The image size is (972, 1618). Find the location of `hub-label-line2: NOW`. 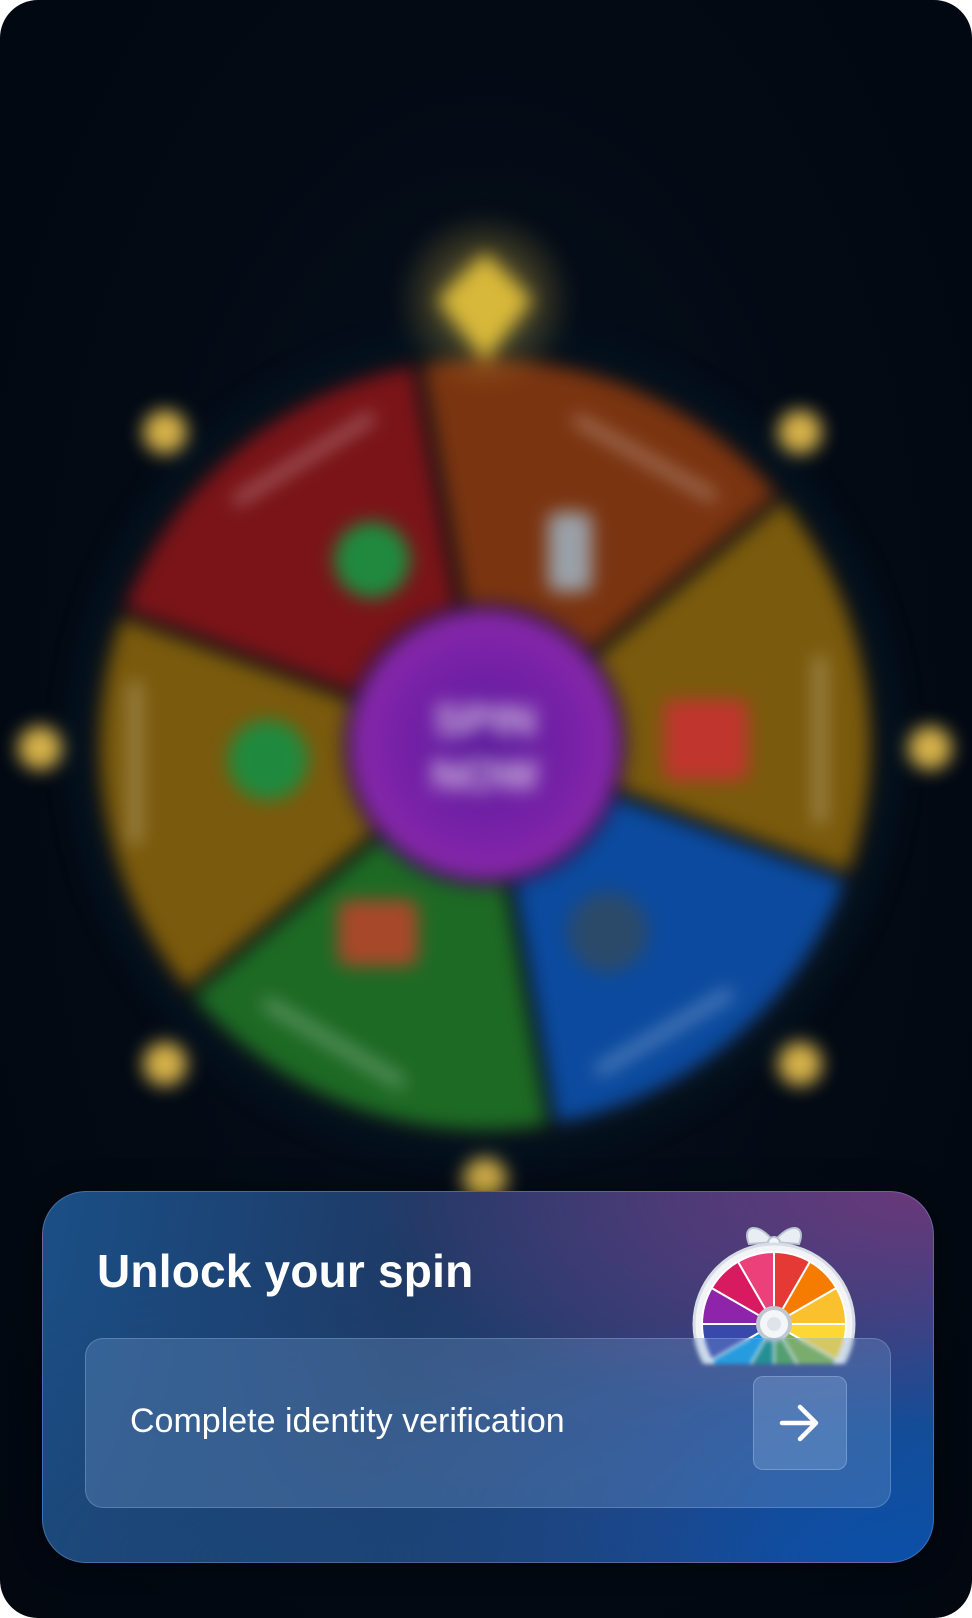

hub-label-line2: NOW is located at coordinates (485, 775).